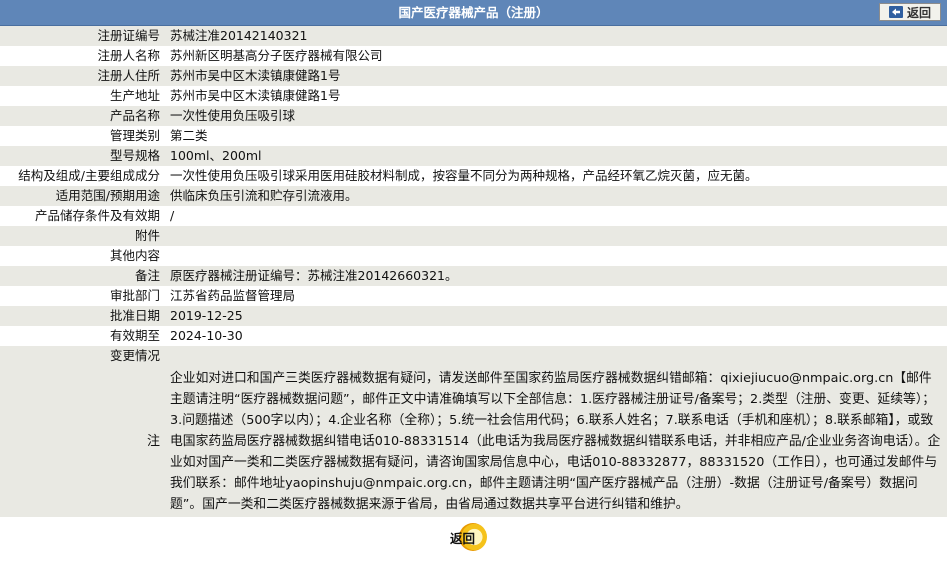 The height and width of the screenshot is (561, 947). What do you see at coordinates (463, 538) in the screenshot?
I see `back-button-bottom-label: 返回` at bounding box center [463, 538].